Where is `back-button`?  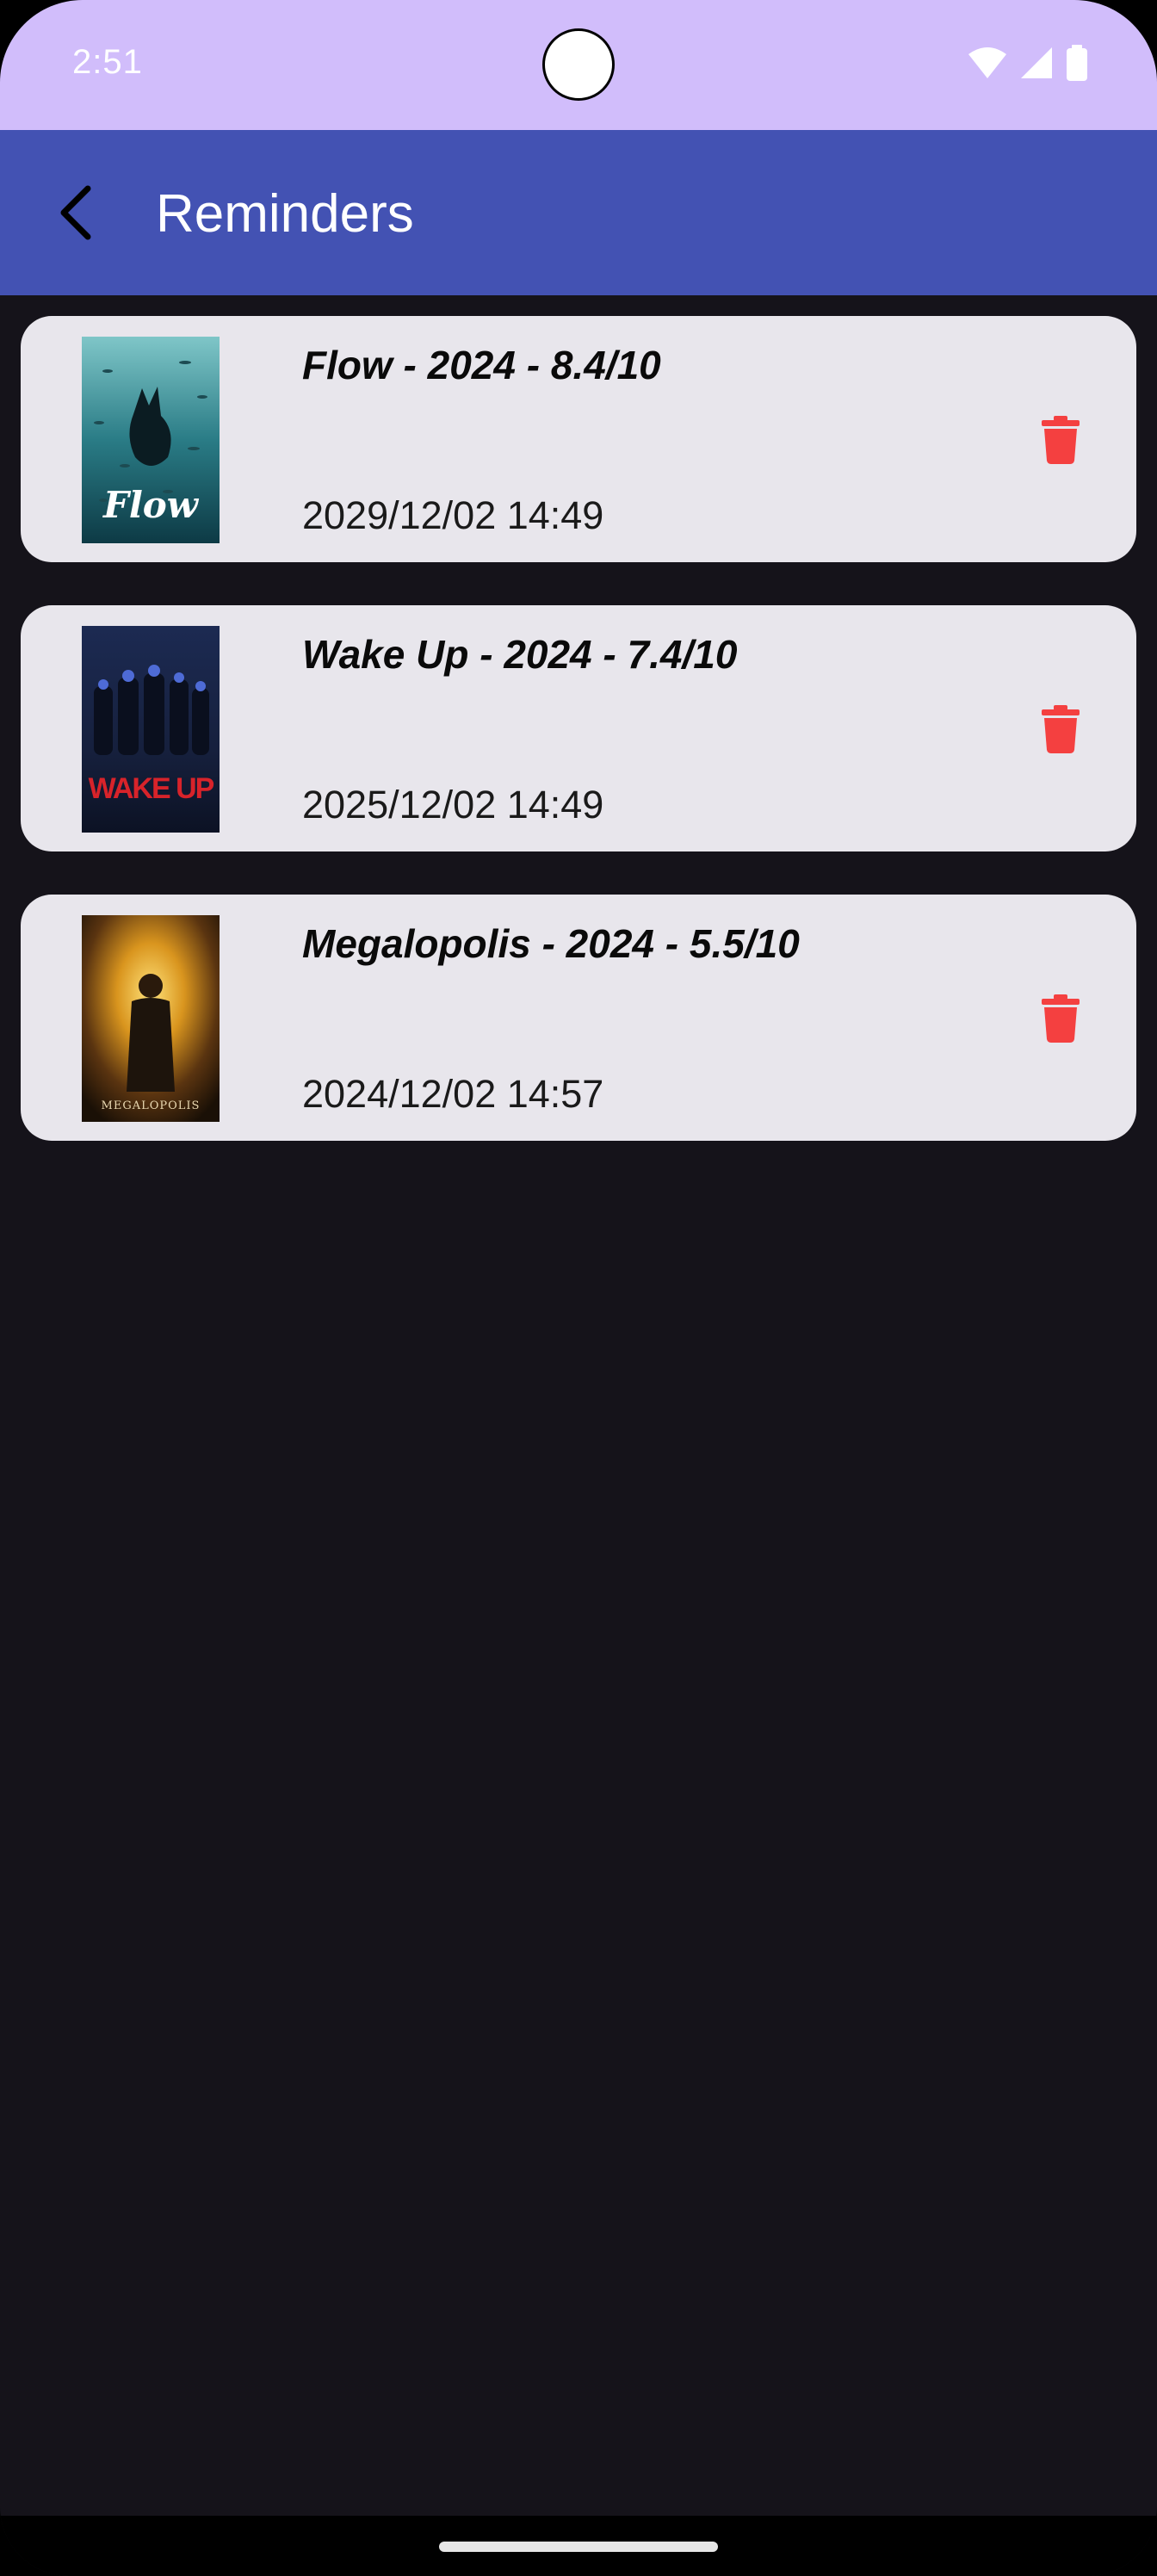
back-button is located at coordinates (76, 212).